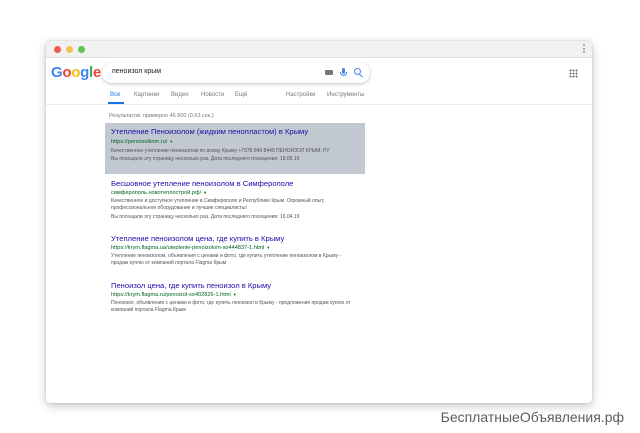 Image resolution: width=640 pixels, height=433 pixels. I want to click on tab-tools: Инструменты, so click(345, 95).